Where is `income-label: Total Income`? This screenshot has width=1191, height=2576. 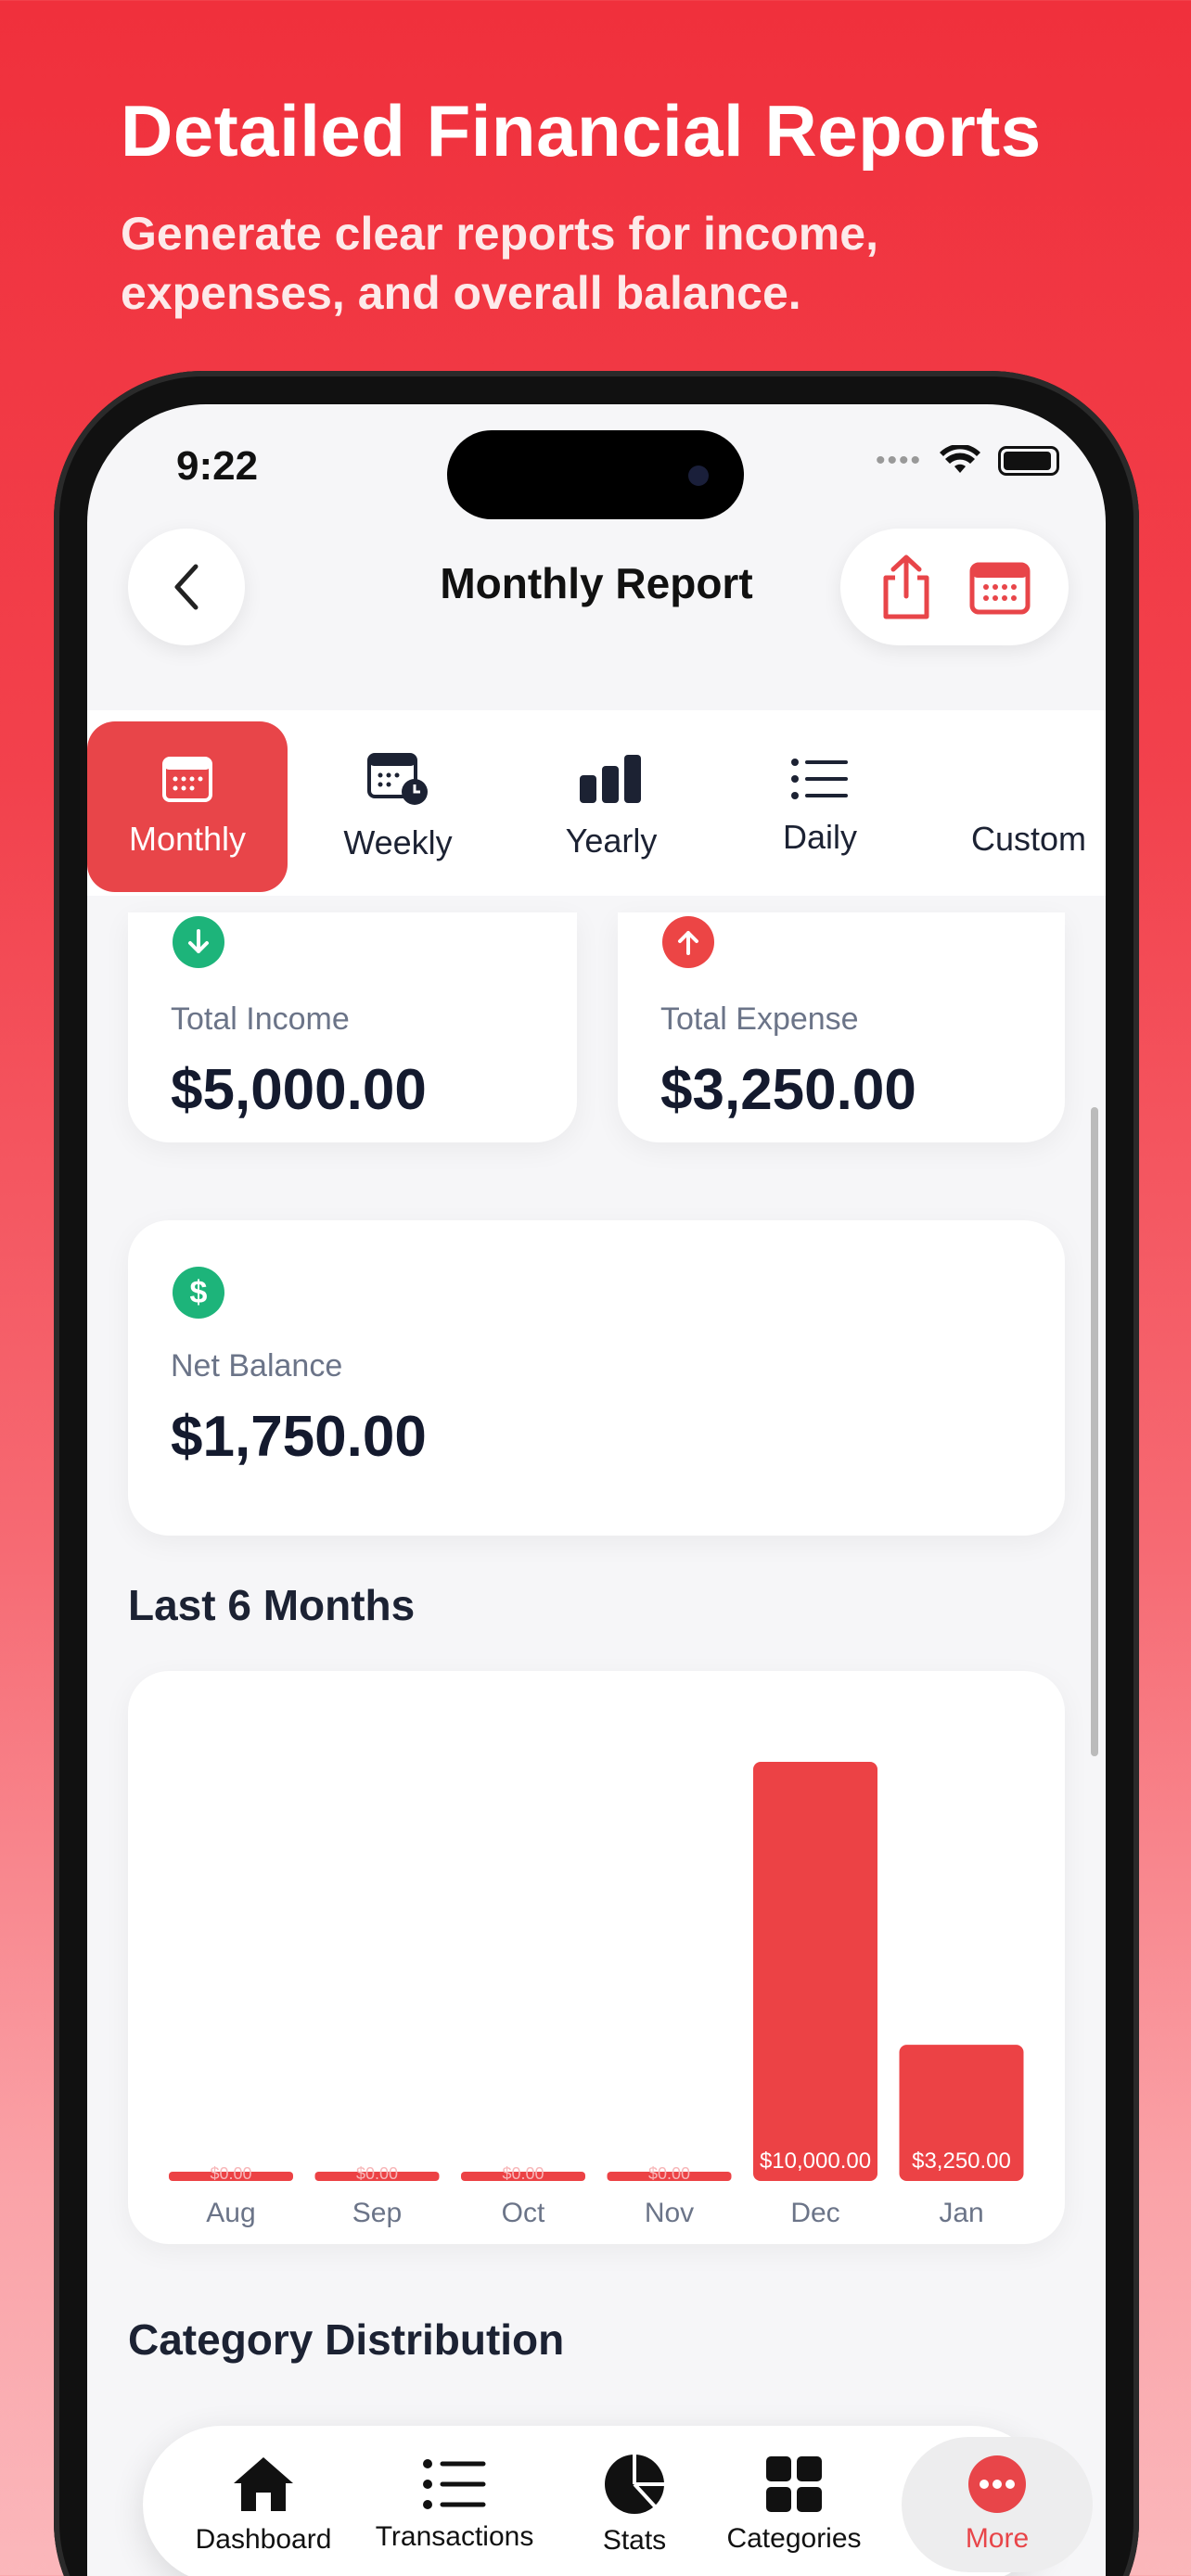
income-label: Total Income is located at coordinates (260, 1019).